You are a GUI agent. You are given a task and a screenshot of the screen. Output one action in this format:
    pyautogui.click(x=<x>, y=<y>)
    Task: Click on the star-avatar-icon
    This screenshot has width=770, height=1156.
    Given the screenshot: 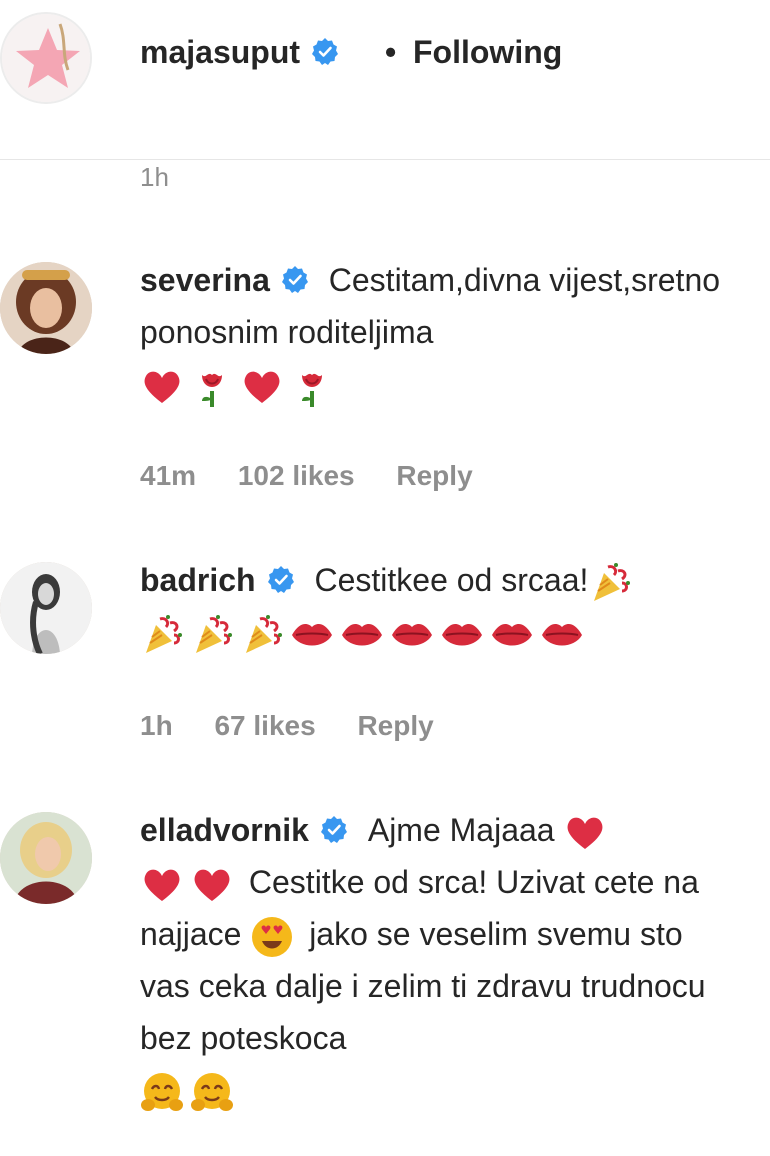 What is the action you would take?
    pyautogui.click(x=46, y=58)
    